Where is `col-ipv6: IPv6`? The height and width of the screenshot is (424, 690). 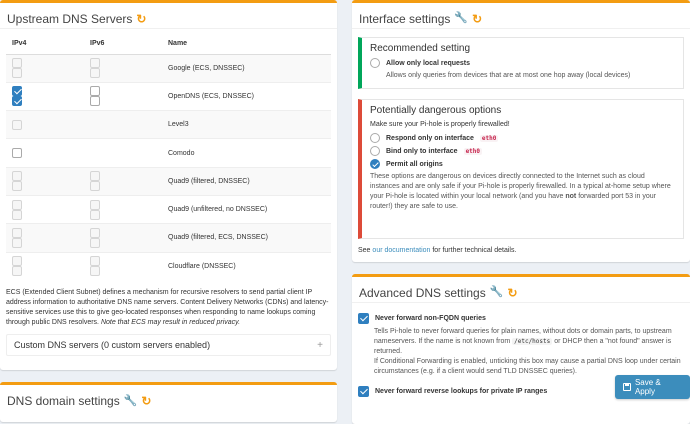
col-ipv6: IPv6 is located at coordinates (123, 44).